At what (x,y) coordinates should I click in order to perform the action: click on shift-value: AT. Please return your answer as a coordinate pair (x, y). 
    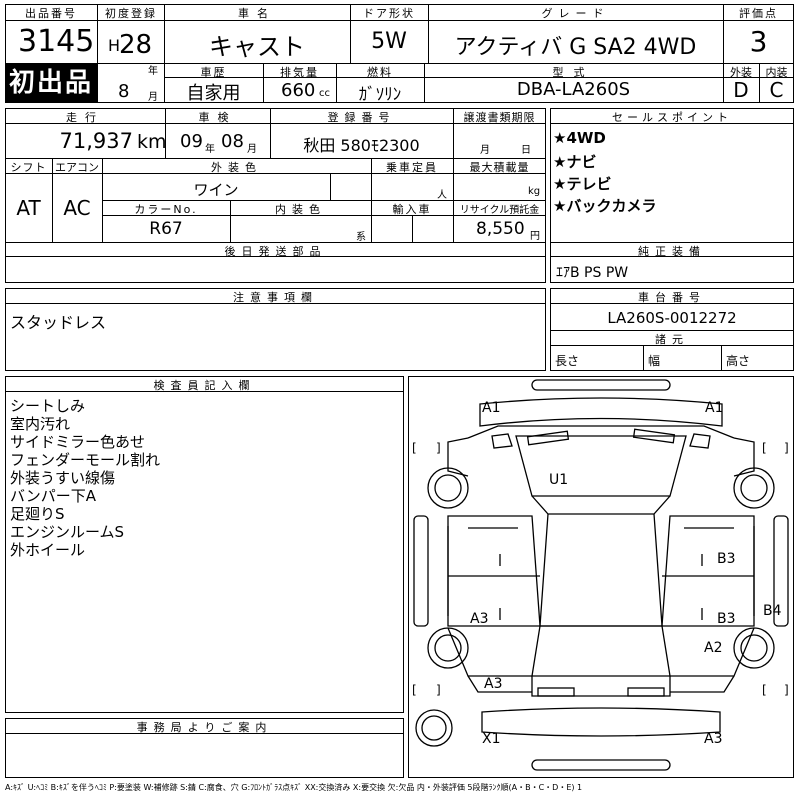
    Looking at the image, I should click on (28, 208).